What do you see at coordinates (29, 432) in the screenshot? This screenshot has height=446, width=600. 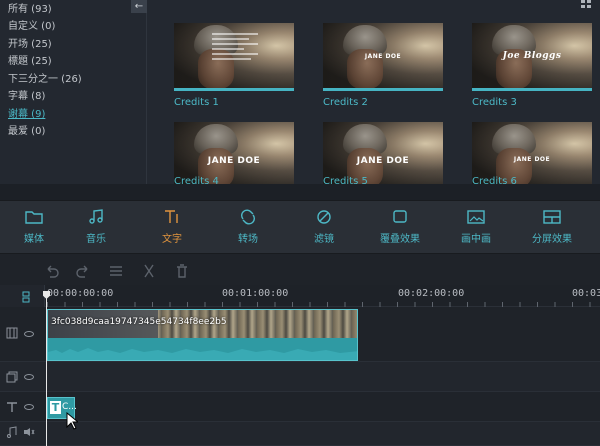 I see `speaker-icon` at bounding box center [29, 432].